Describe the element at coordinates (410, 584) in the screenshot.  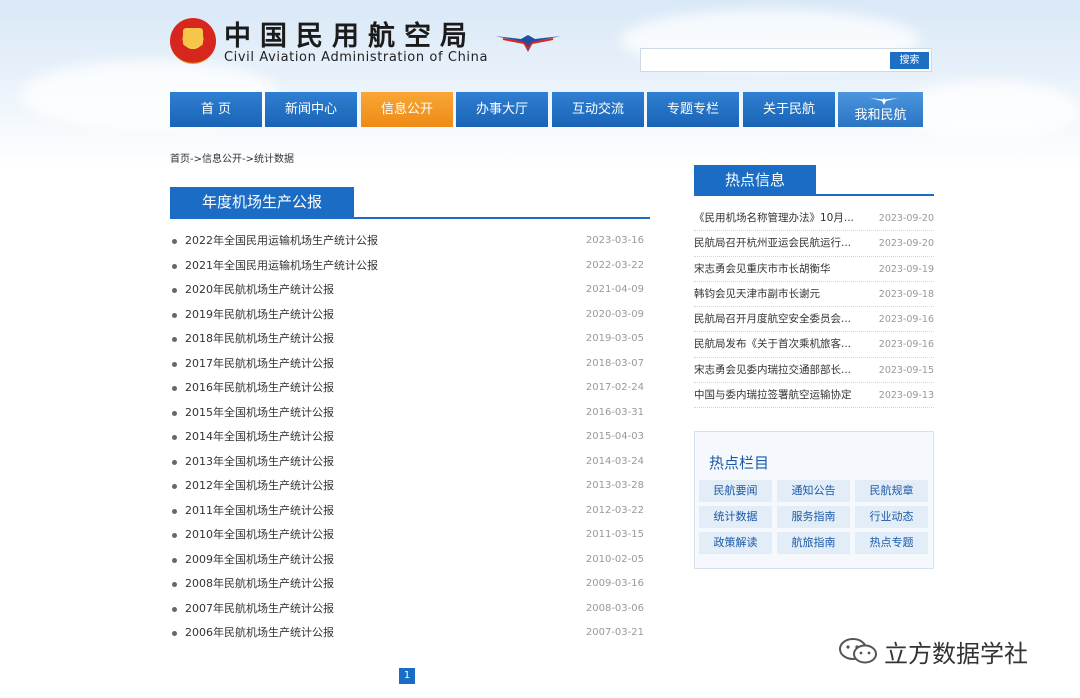
I see `list-item: 2008年民航机场生产统计公报 2009-03-16` at that location.